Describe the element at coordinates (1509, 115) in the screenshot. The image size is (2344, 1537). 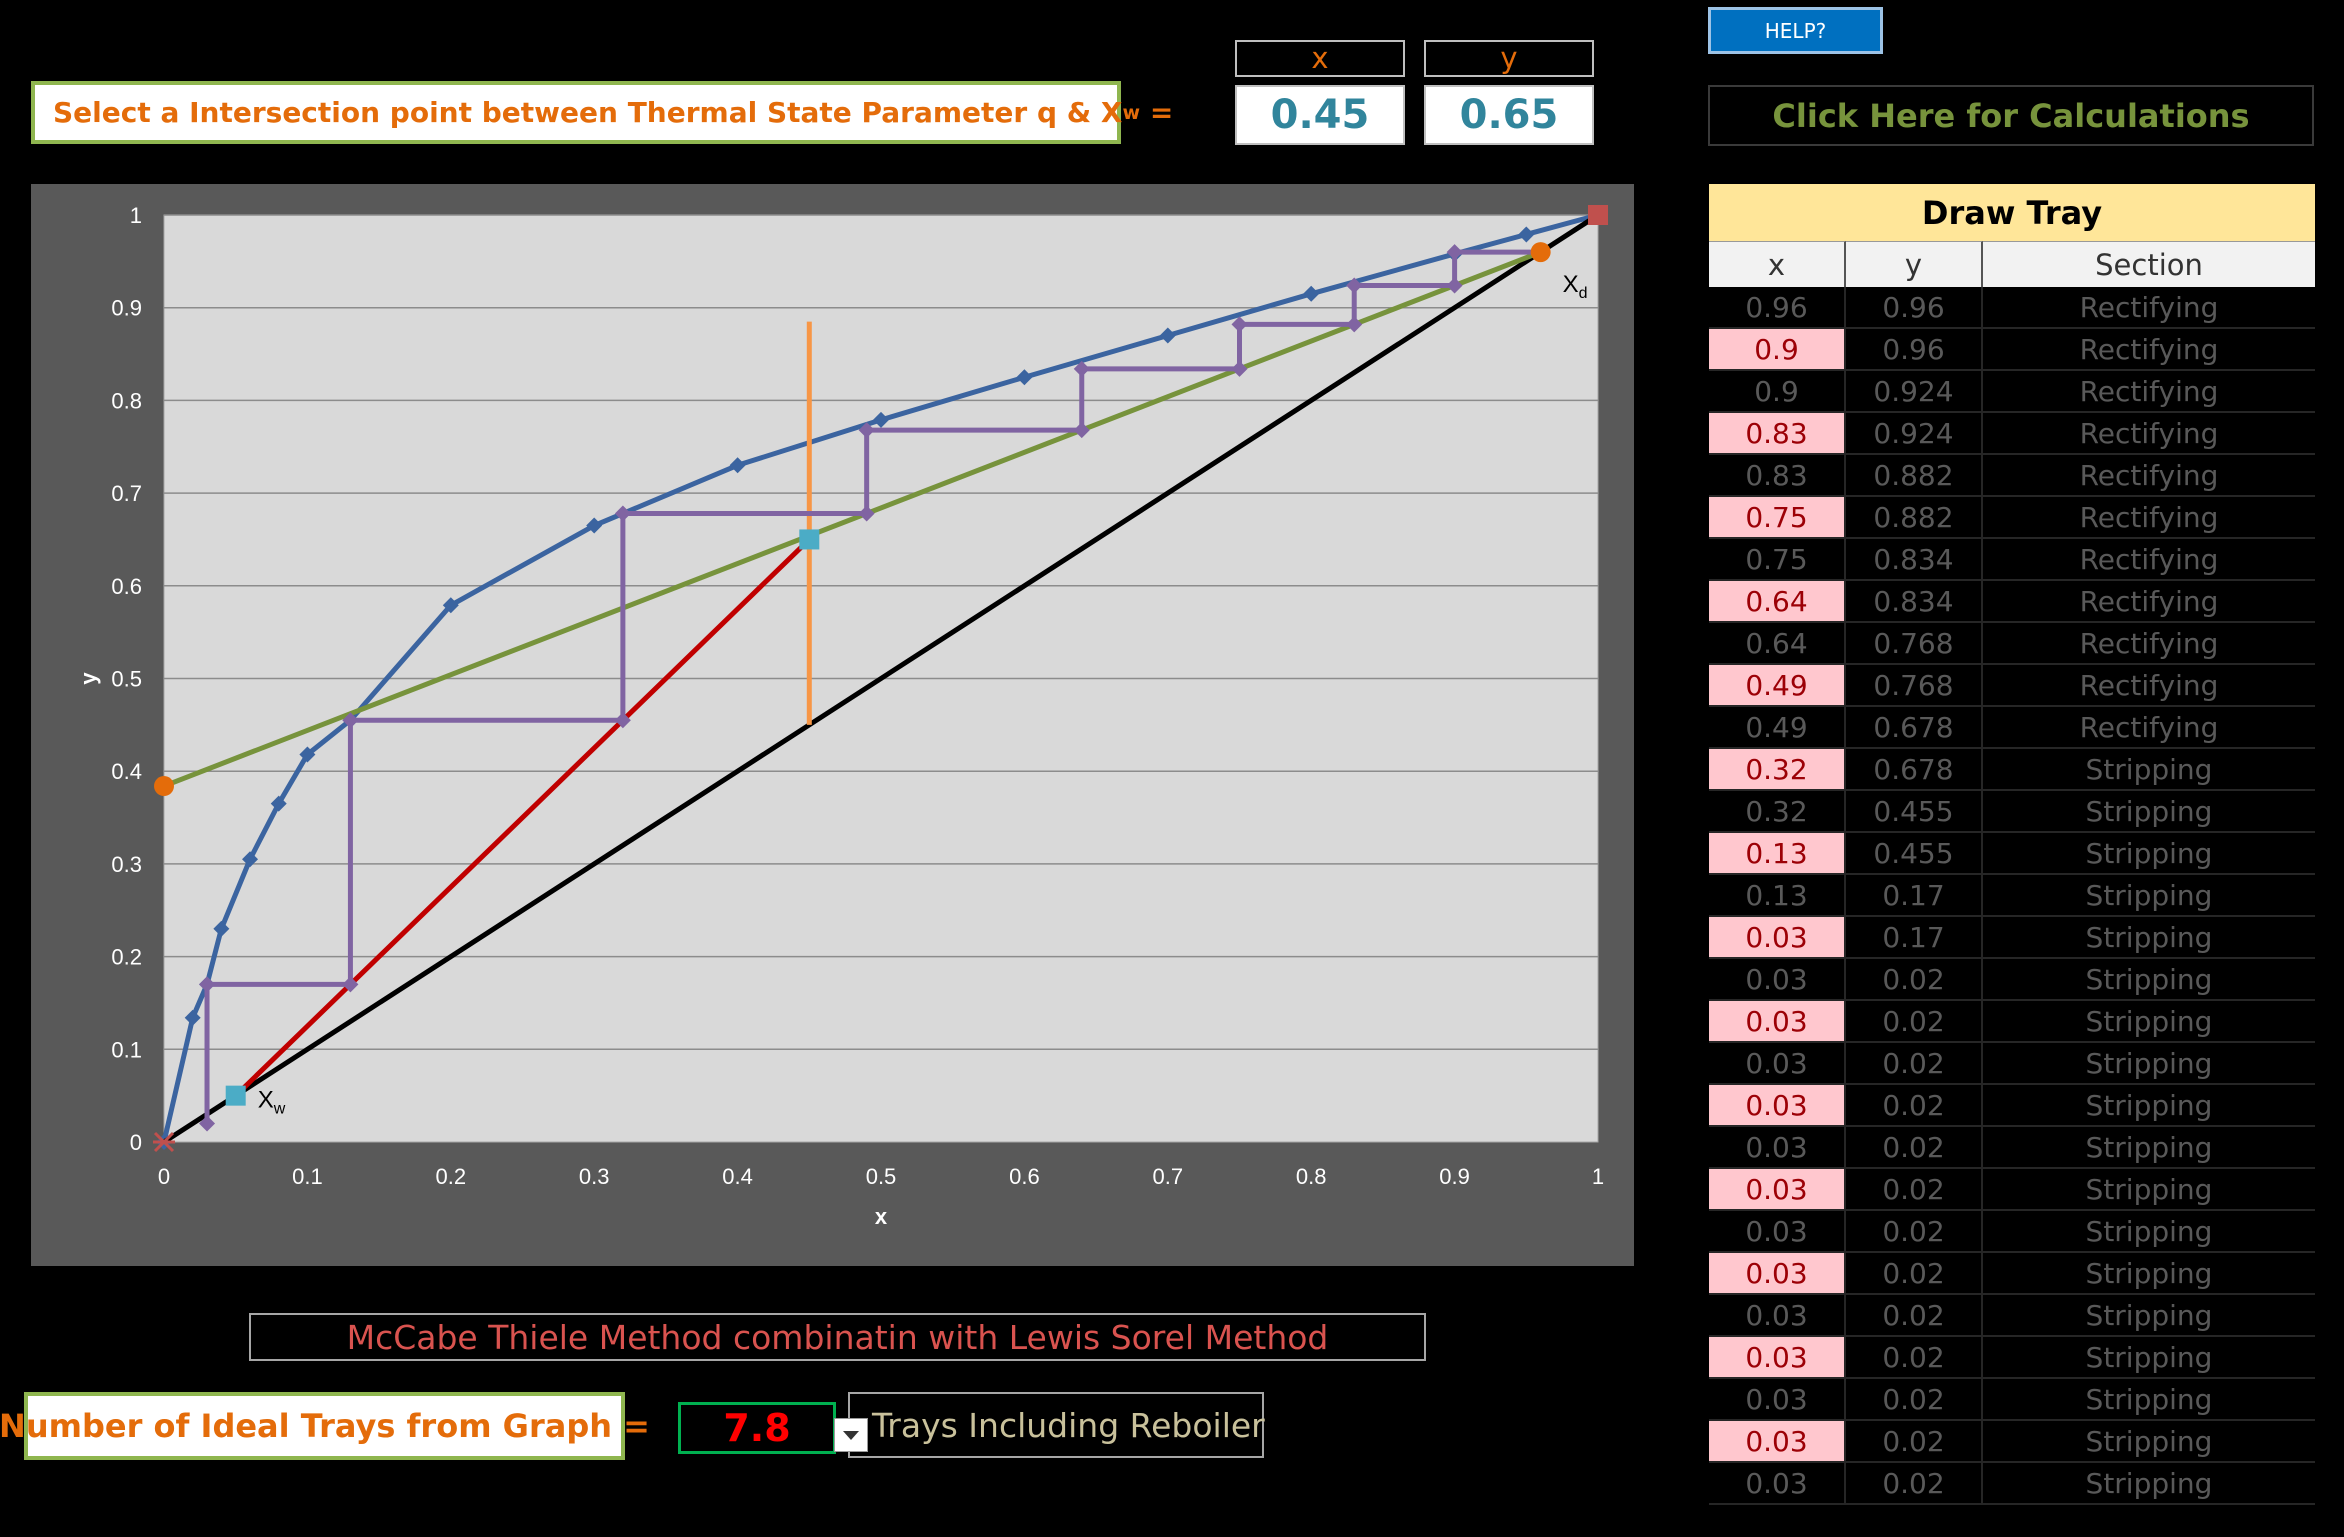
I see `y-value-field: 0.65` at that location.